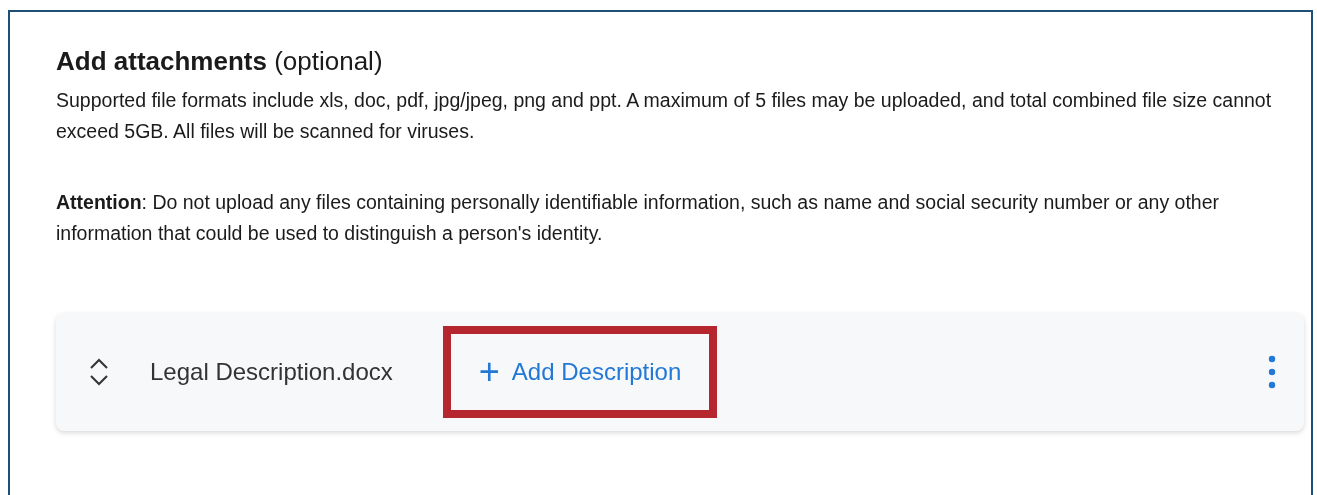 This screenshot has height=495, width=1317. What do you see at coordinates (638, 218) in the screenshot?
I see `attention-notice: Attention: Do not upload any files containing personally identifiable information, such as name and social security number or any other information that could be used to distinguish a person's identity.` at bounding box center [638, 218].